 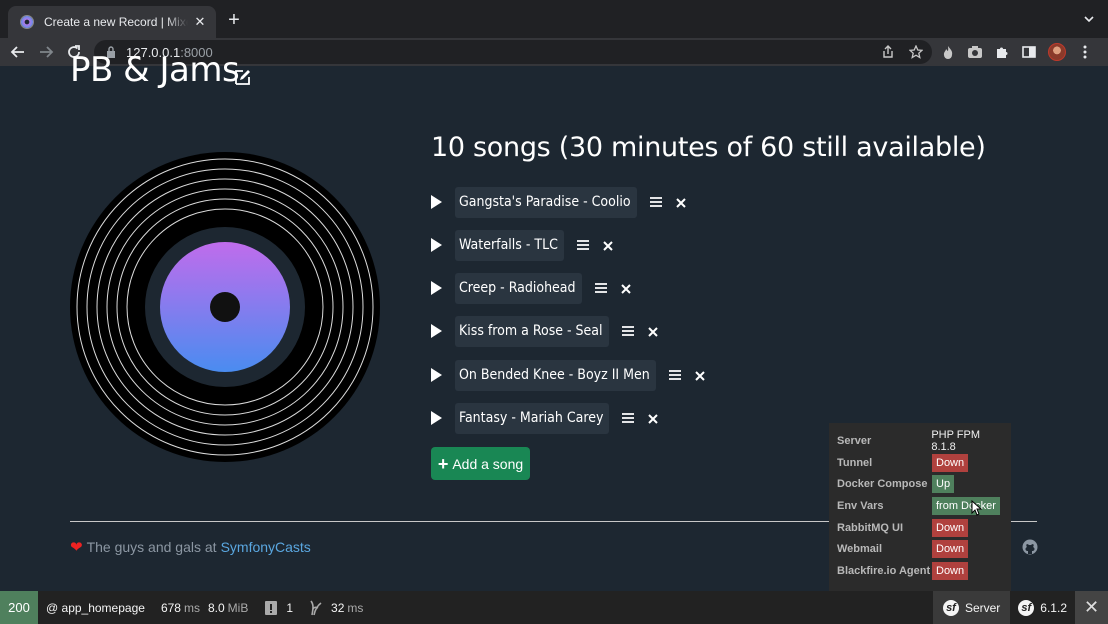 What do you see at coordinates (922, 549) in the screenshot?
I see `server-row: Webmail Down` at bounding box center [922, 549].